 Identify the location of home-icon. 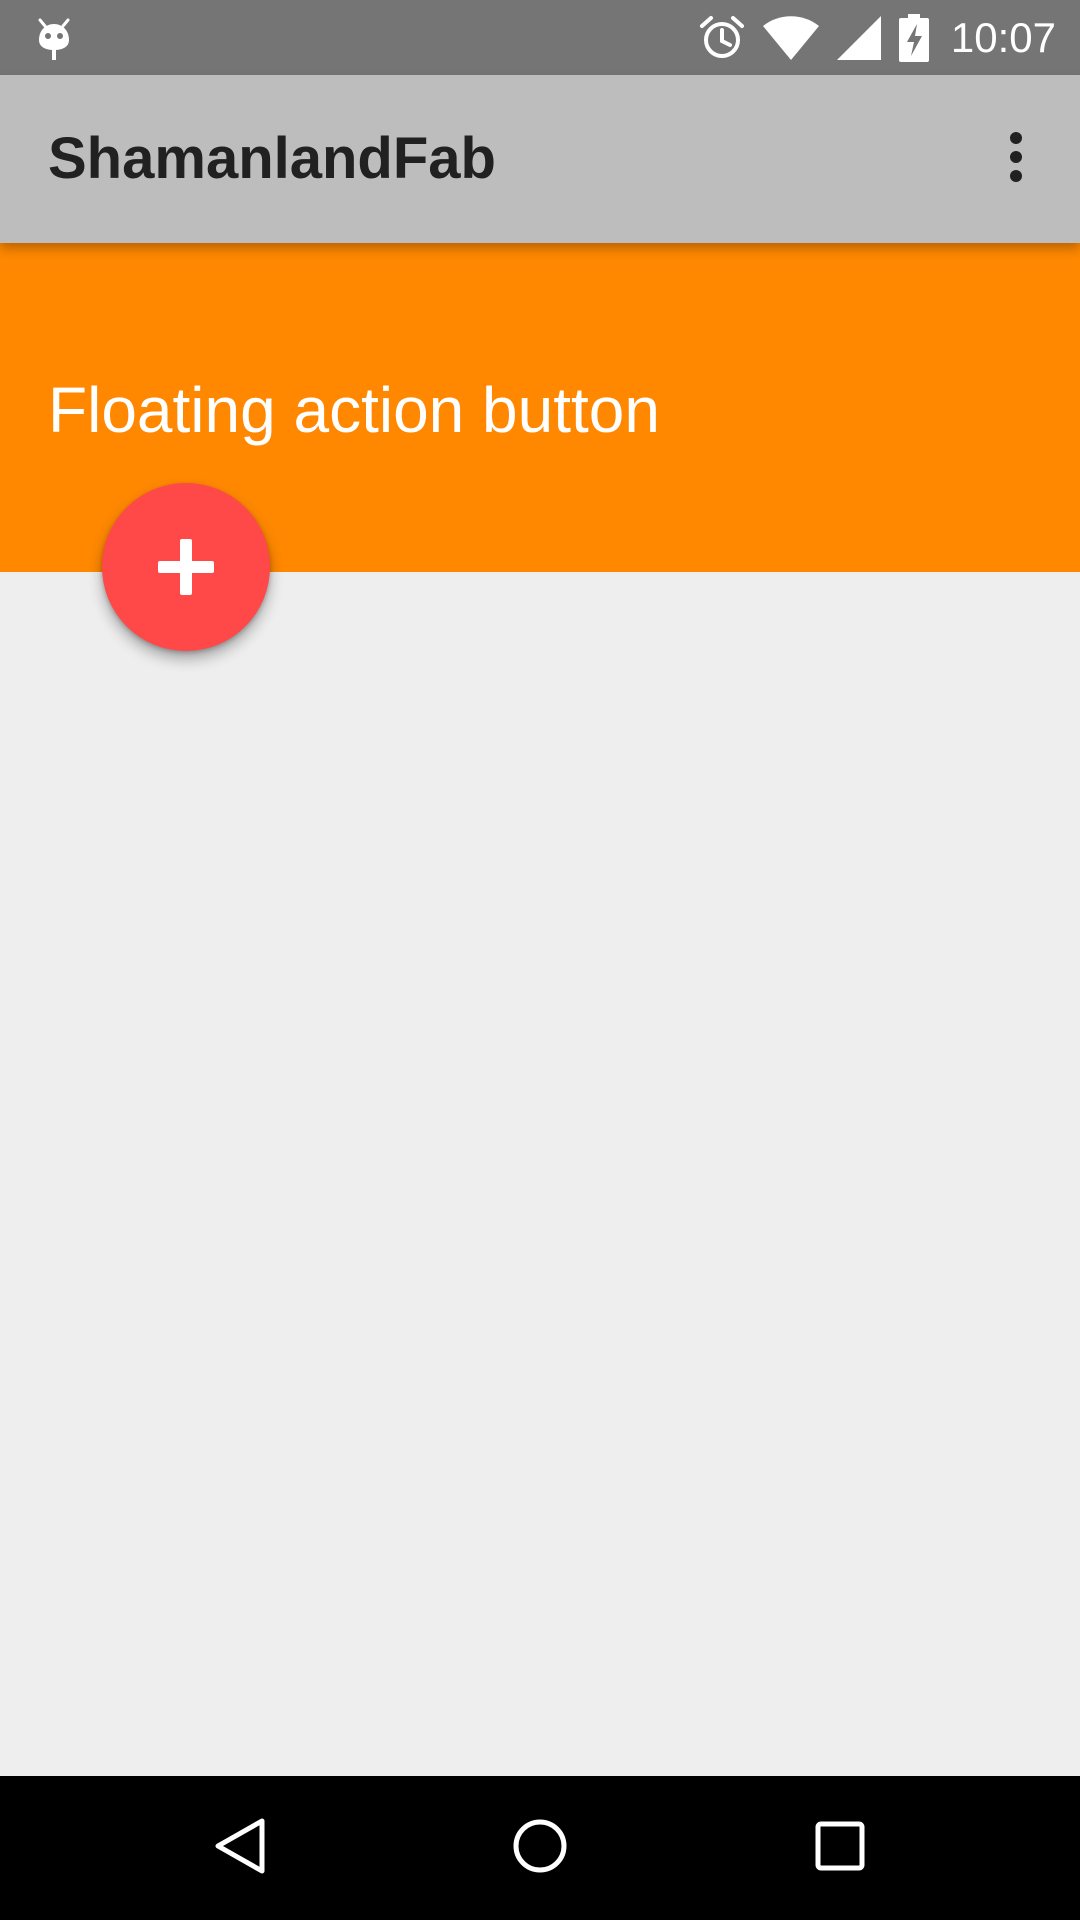
(540, 1848).